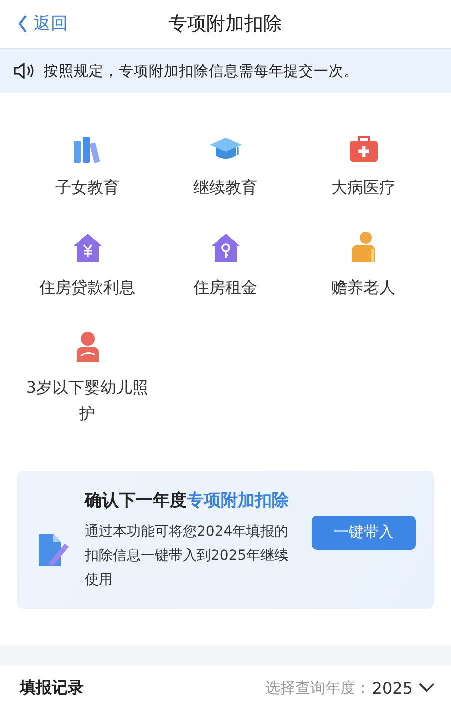 The image size is (451, 710). I want to click on category-item: 子女教育, so click(87, 188).